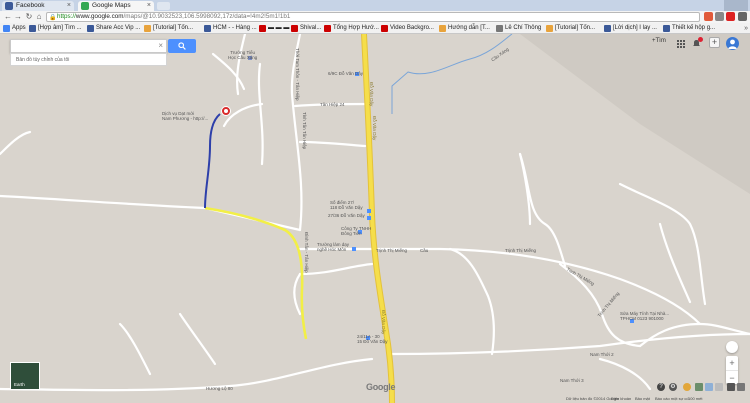  I want to click on apps-grid-icon, so click(681, 44).